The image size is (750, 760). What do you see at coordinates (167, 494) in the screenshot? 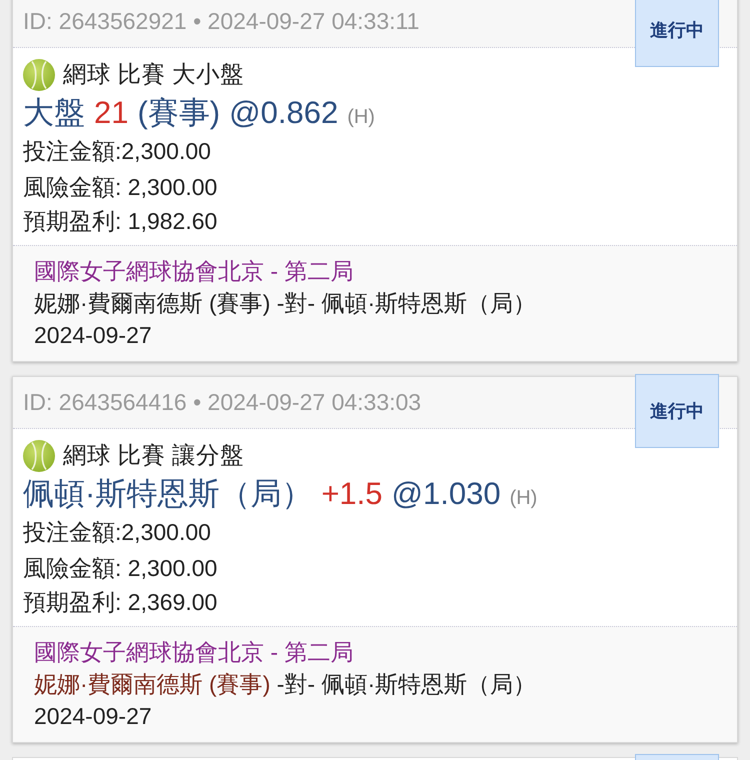
I see `selection-label: 佩頓·斯特恩斯（局）` at bounding box center [167, 494].